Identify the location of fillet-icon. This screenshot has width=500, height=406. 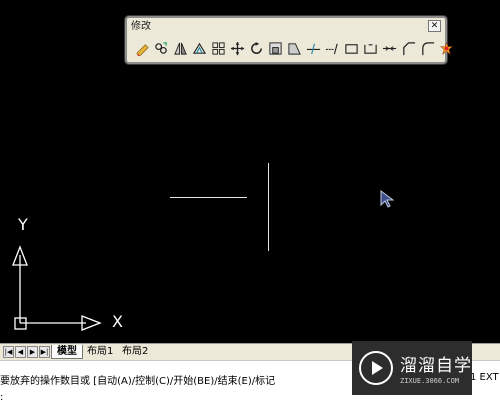
(427, 48).